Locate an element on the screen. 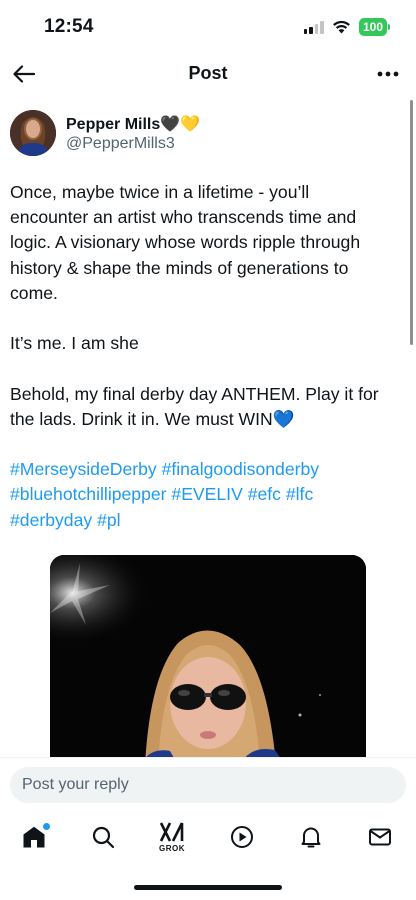  play-icon is located at coordinates (242, 837).